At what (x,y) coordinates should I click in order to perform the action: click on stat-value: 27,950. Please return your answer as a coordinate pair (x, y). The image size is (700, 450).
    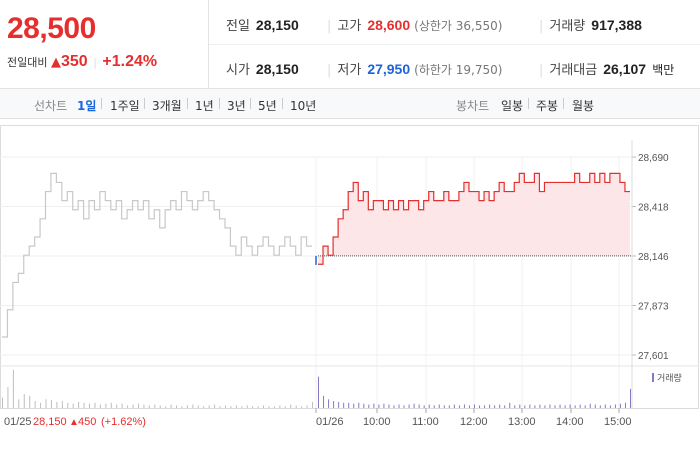
    Looking at the image, I should click on (389, 69).